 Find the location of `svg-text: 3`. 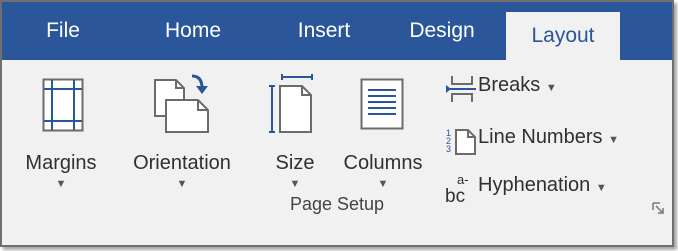

svg-text: 3 is located at coordinates (448, 149).